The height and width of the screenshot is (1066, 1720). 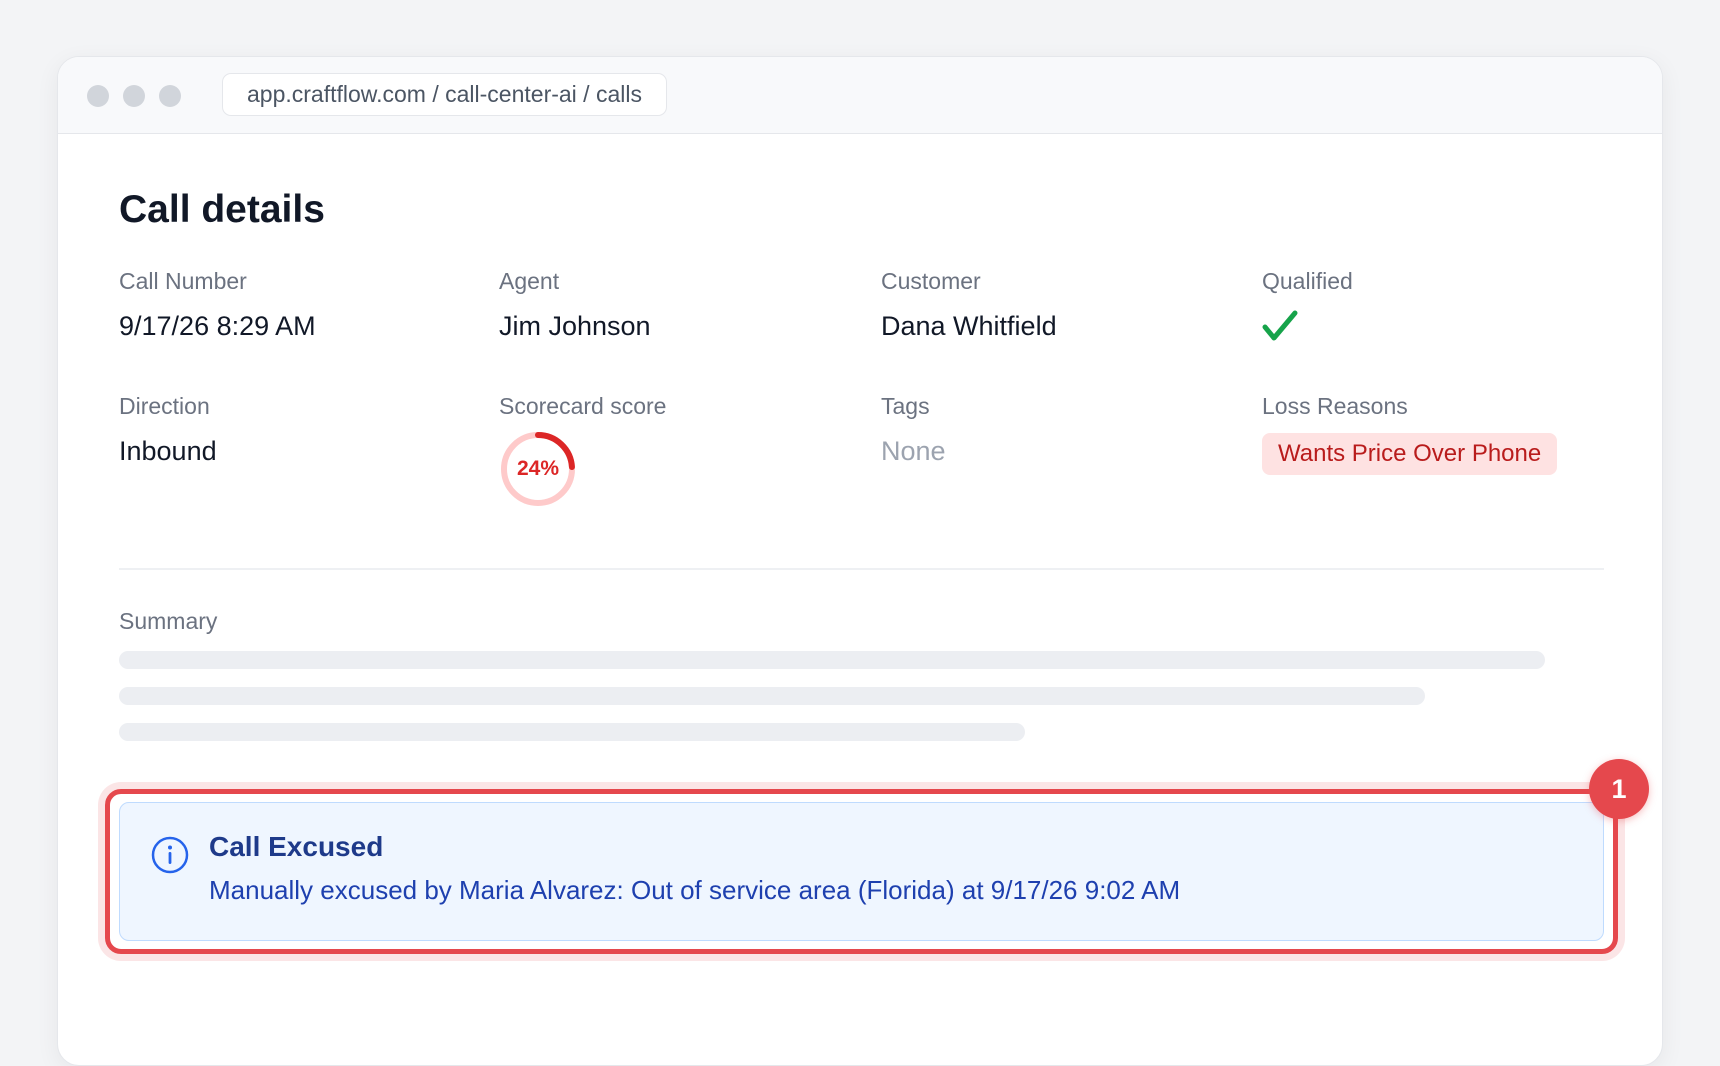 I want to click on check-icon, so click(x=1280, y=325).